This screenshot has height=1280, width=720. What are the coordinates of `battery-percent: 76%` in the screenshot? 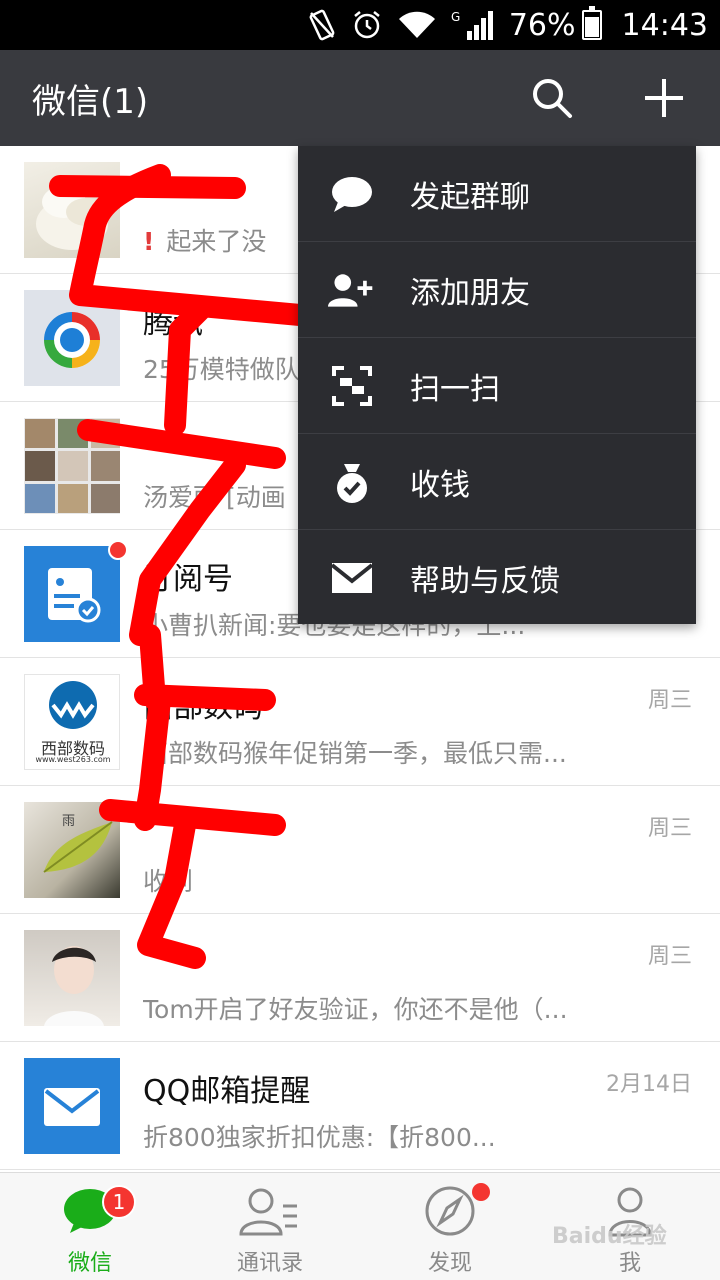 It's located at (542, 25).